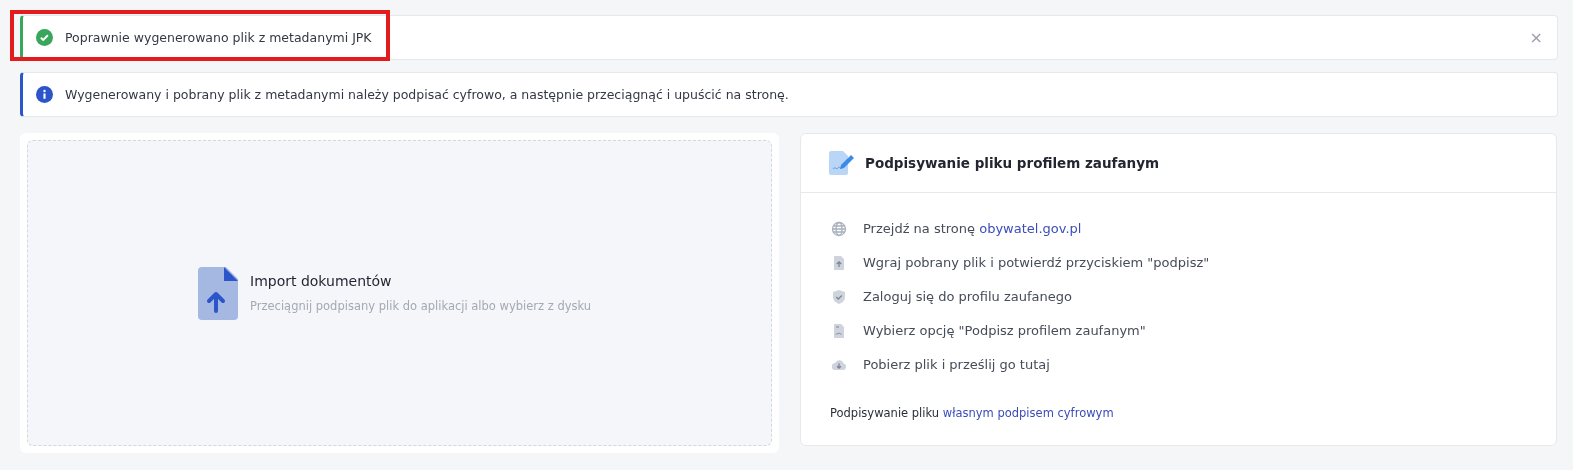 This screenshot has height=470, width=1573. What do you see at coordinates (44, 37) in the screenshot?
I see `check-circle-icon` at bounding box center [44, 37].